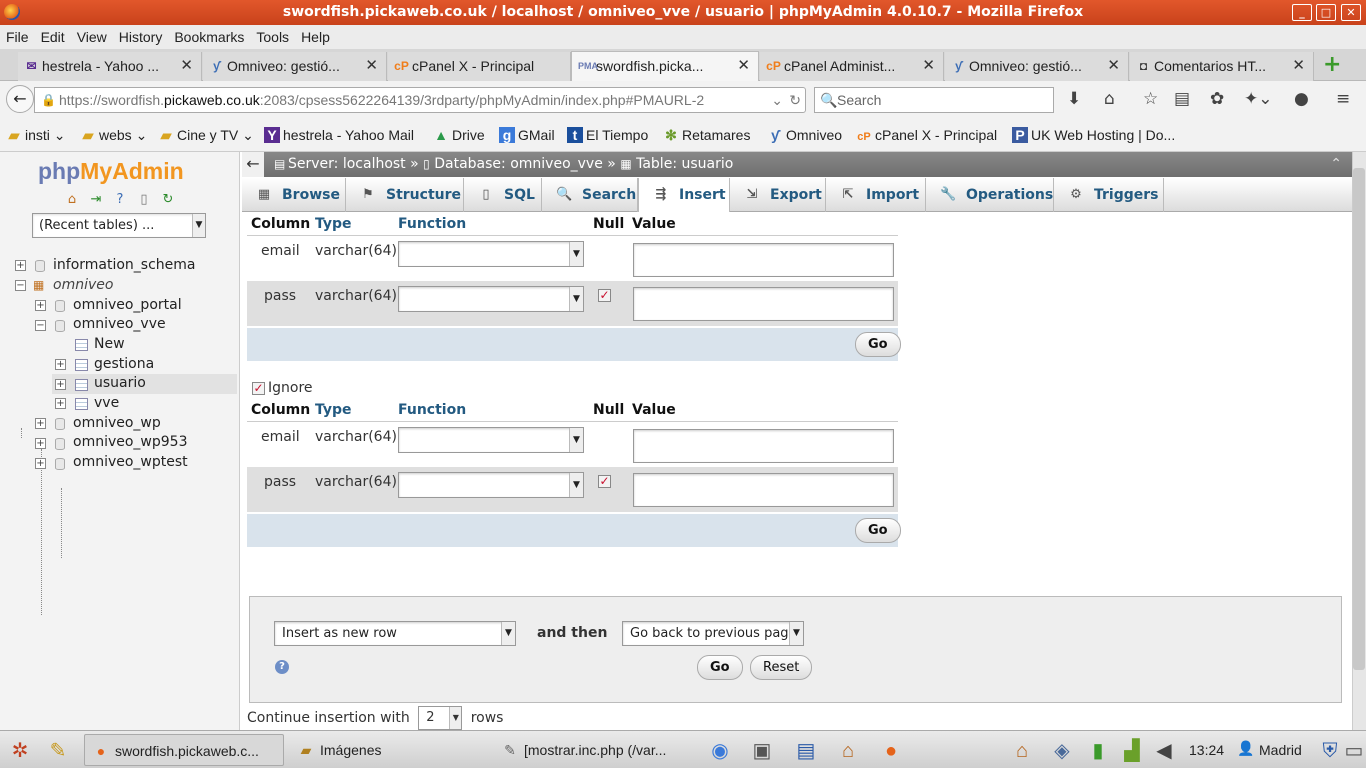  I want to click on documentation-icon: ▯, so click(144, 200).